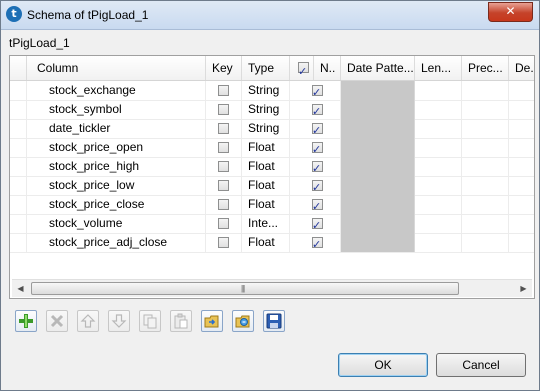 This screenshot has height=391, width=540. Describe the element at coordinates (119, 321) in the screenshot. I see `move-down-button` at that location.